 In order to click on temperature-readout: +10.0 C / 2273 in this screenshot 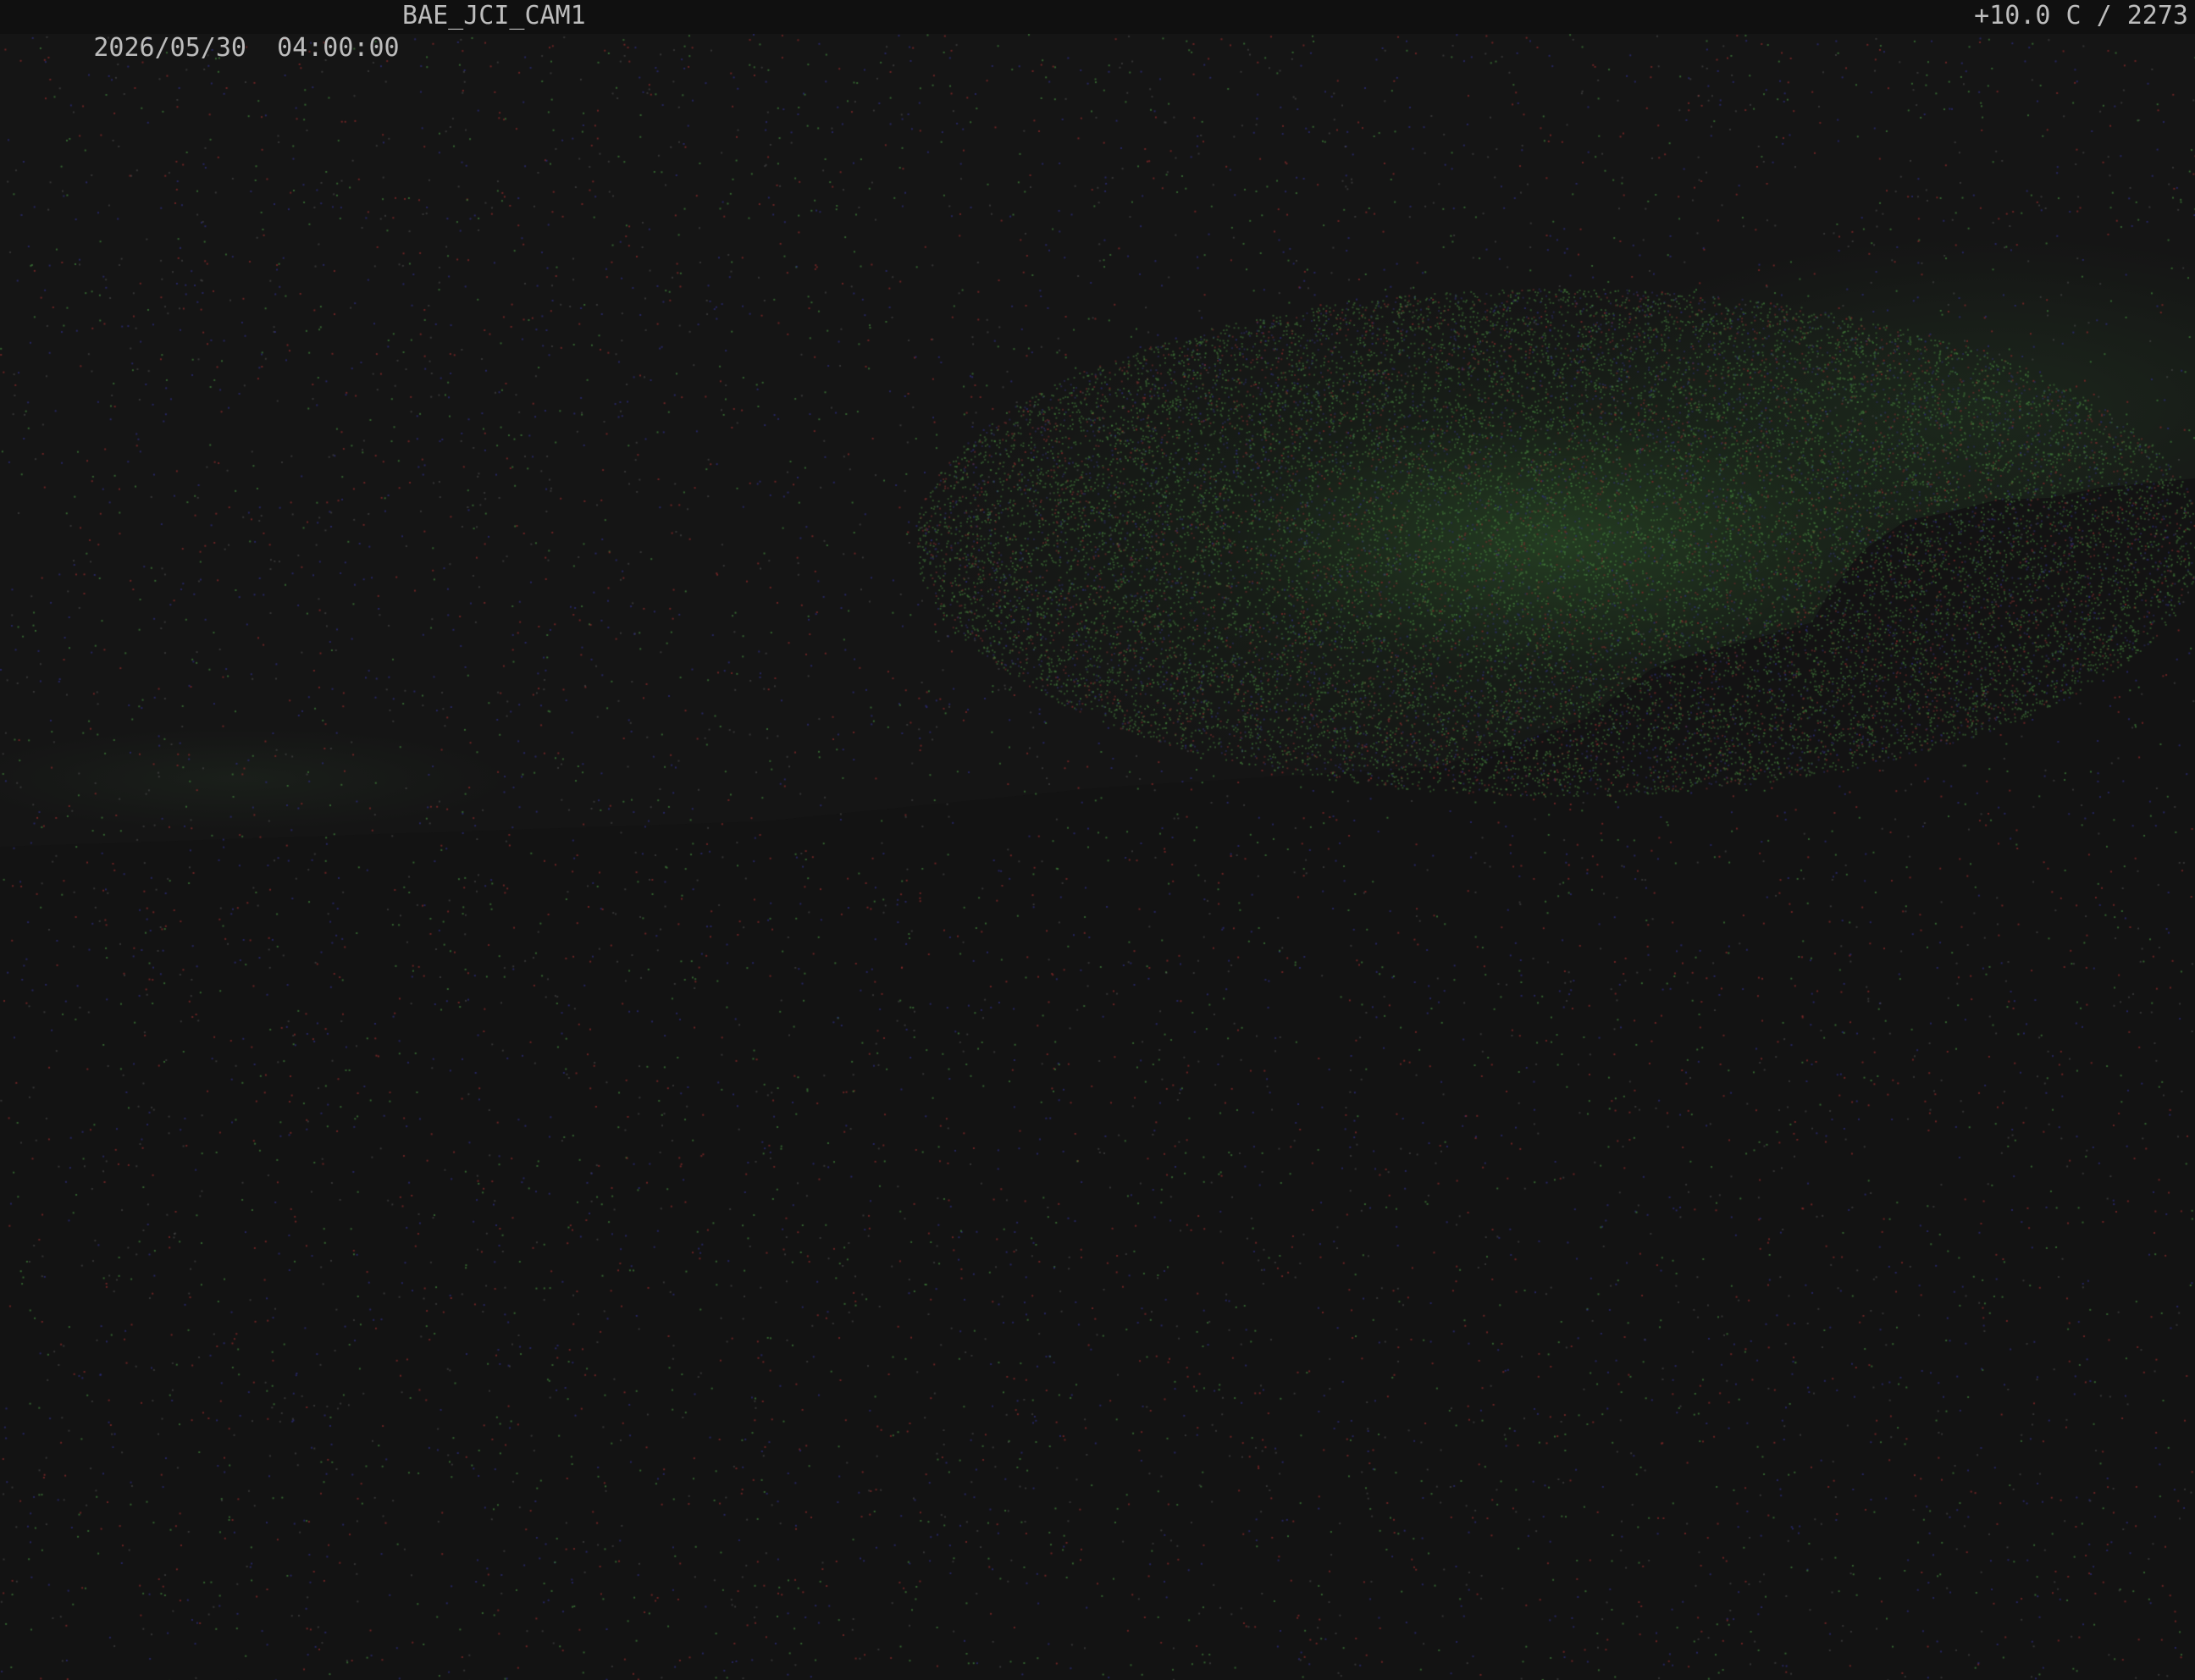, I will do `click(2081, 15)`.